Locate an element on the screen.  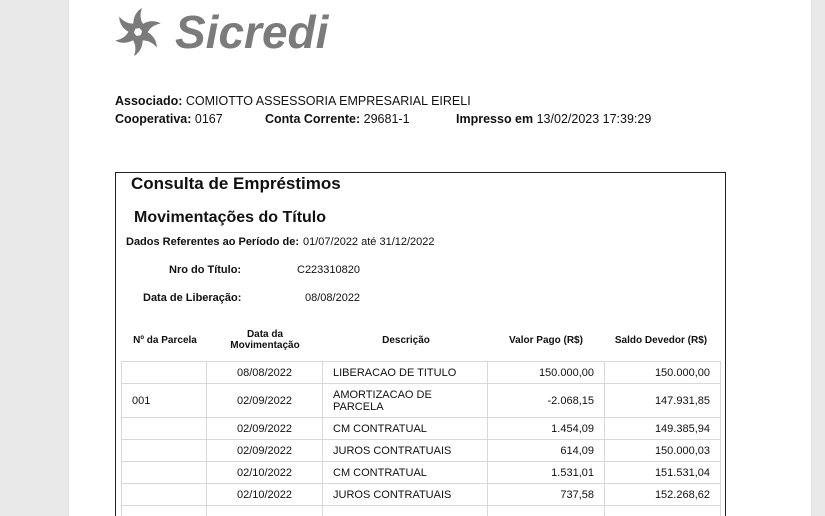
col-header-parcela: Nº da Parcela is located at coordinates (165, 340).